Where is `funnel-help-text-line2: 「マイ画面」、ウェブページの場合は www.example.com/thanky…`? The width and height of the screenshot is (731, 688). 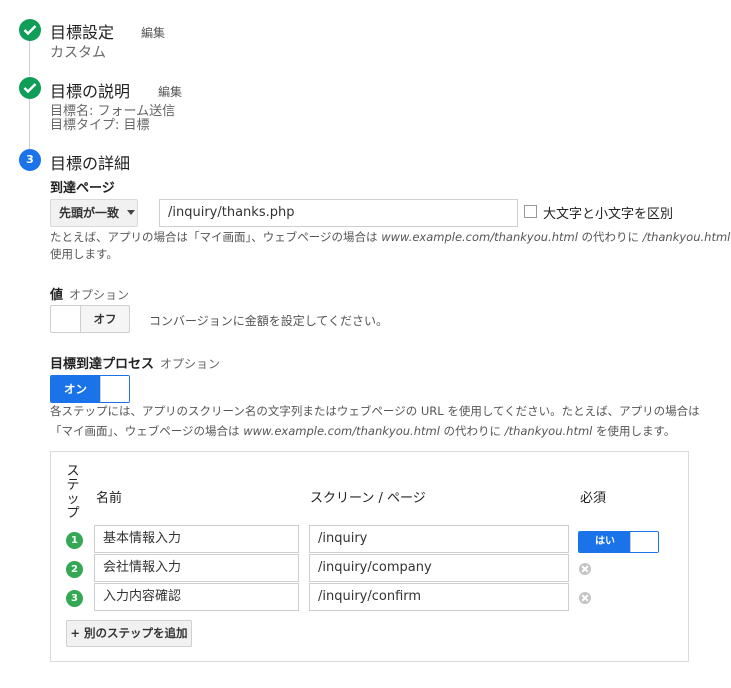
funnel-help-text-line2: 「マイ画面」、ウェブページの場合は www.example.com/thanky… is located at coordinates (363, 431).